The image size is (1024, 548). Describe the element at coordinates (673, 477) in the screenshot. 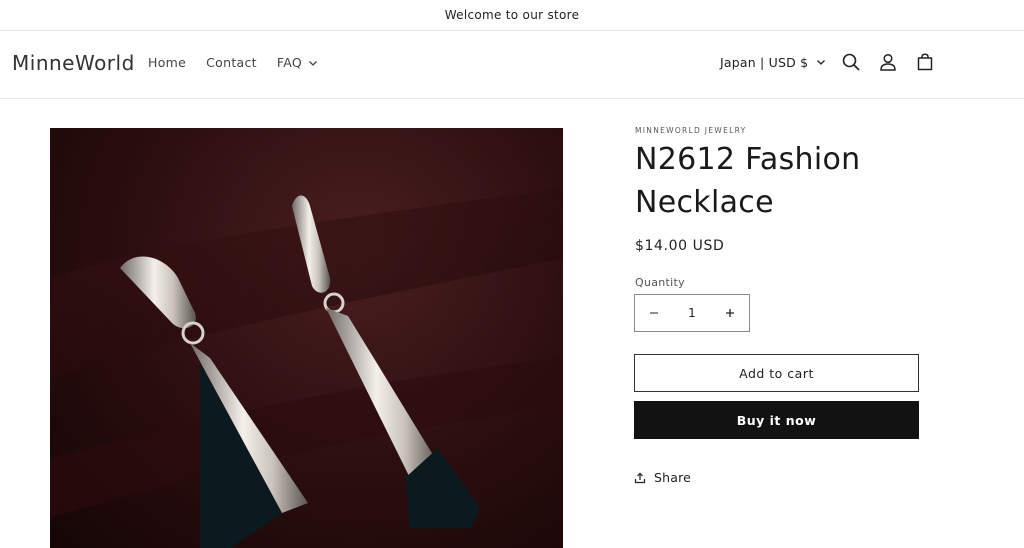

I see `share-label: Share` at that location.